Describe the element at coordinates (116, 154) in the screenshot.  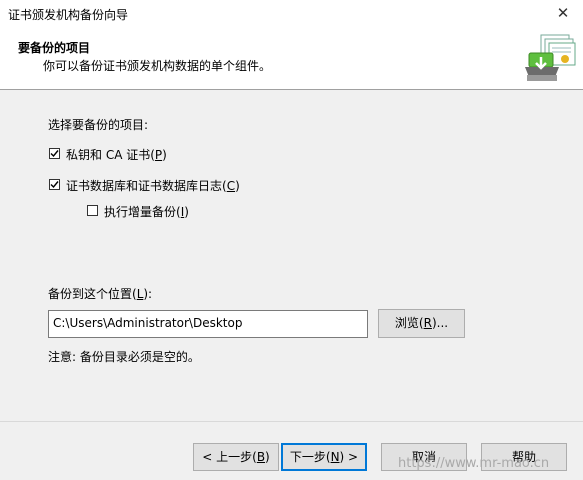
I see `private-key-label: 私钥和 CA 证书(P)` at that location.